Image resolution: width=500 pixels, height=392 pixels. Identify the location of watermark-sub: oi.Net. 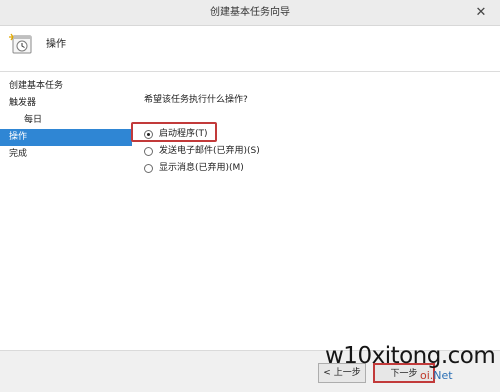
(436, 375).